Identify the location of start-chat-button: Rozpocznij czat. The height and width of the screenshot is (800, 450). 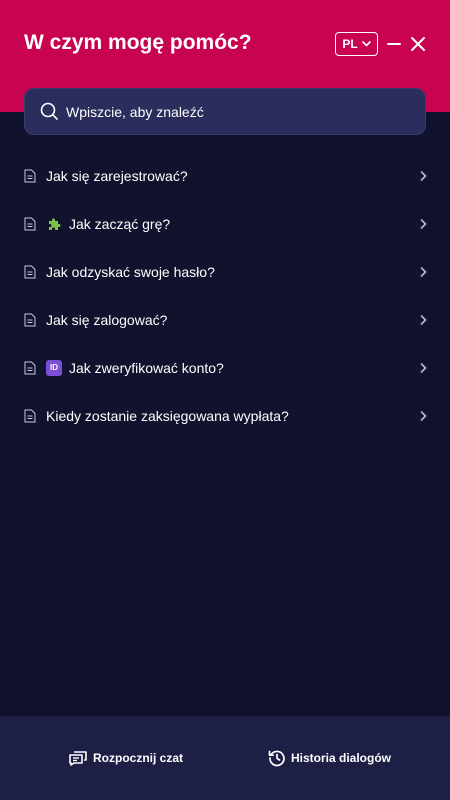
(125, 758).